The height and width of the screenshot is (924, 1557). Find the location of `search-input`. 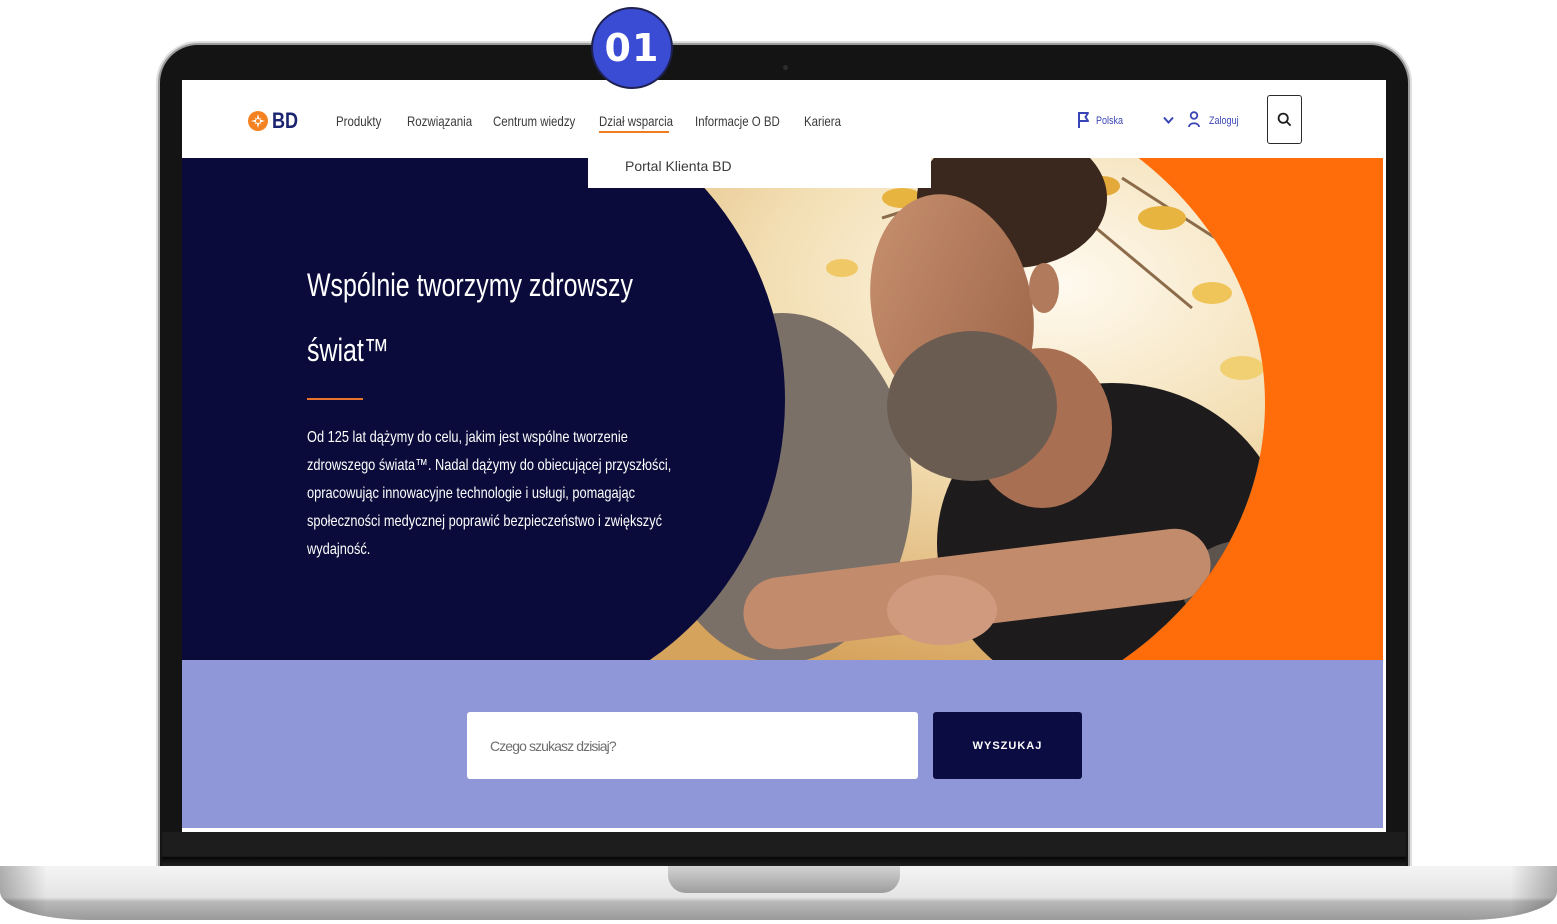

search-input is located at coordinates (692, 745).